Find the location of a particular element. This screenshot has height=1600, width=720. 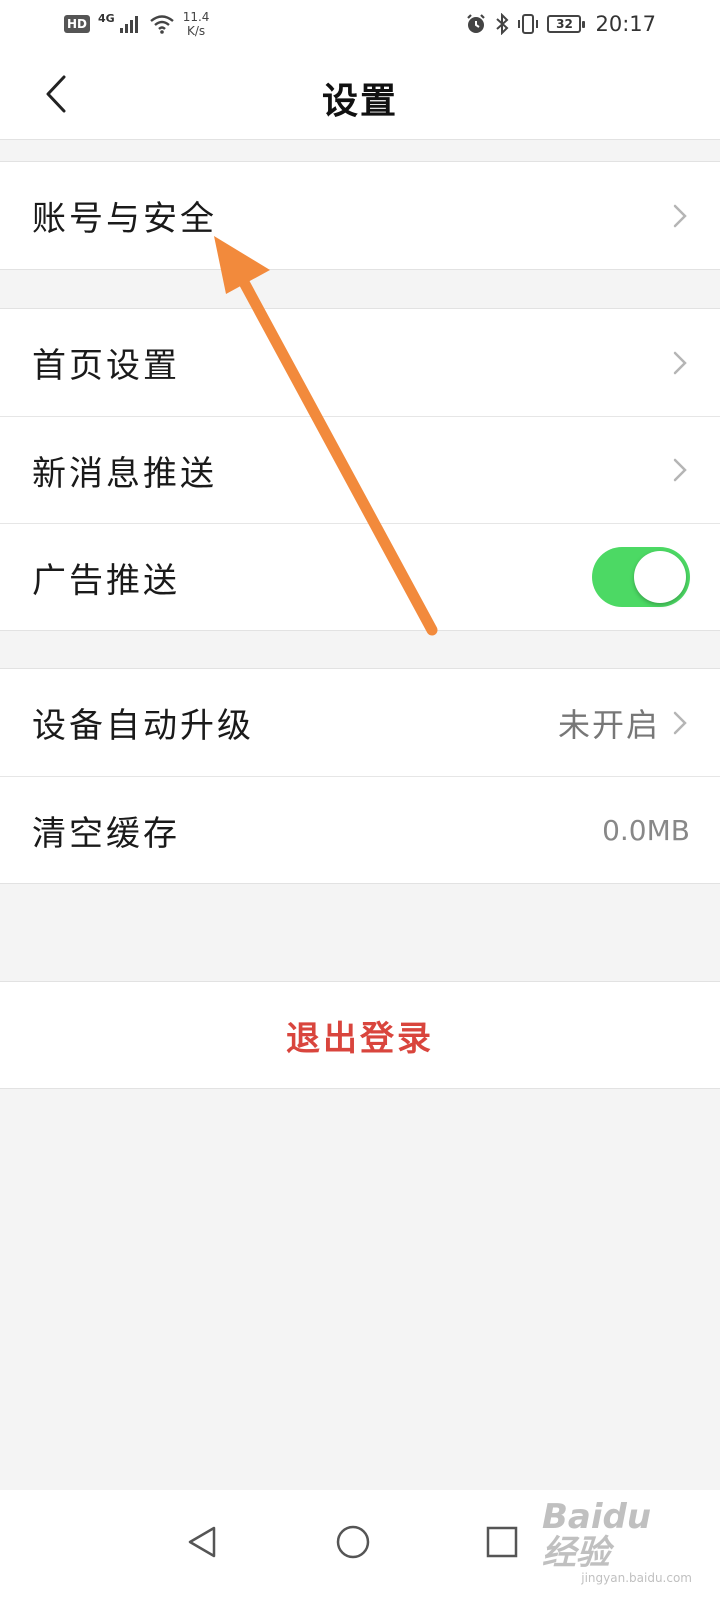

alarm-icon is located at coordinates (476, 23).